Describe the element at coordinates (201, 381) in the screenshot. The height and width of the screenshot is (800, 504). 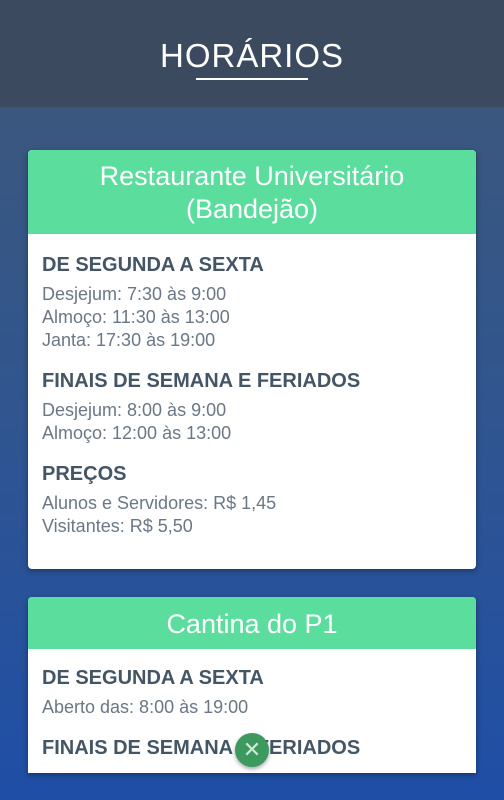
I see `section-title-weekends: FINAIS DE SEMANA E FERIADOS` at that location.